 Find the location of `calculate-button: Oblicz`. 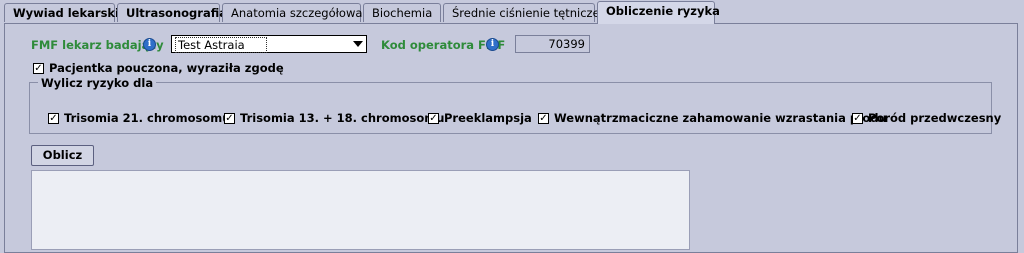

calculate-button: Oblicz is located at coordinates (62, 155).